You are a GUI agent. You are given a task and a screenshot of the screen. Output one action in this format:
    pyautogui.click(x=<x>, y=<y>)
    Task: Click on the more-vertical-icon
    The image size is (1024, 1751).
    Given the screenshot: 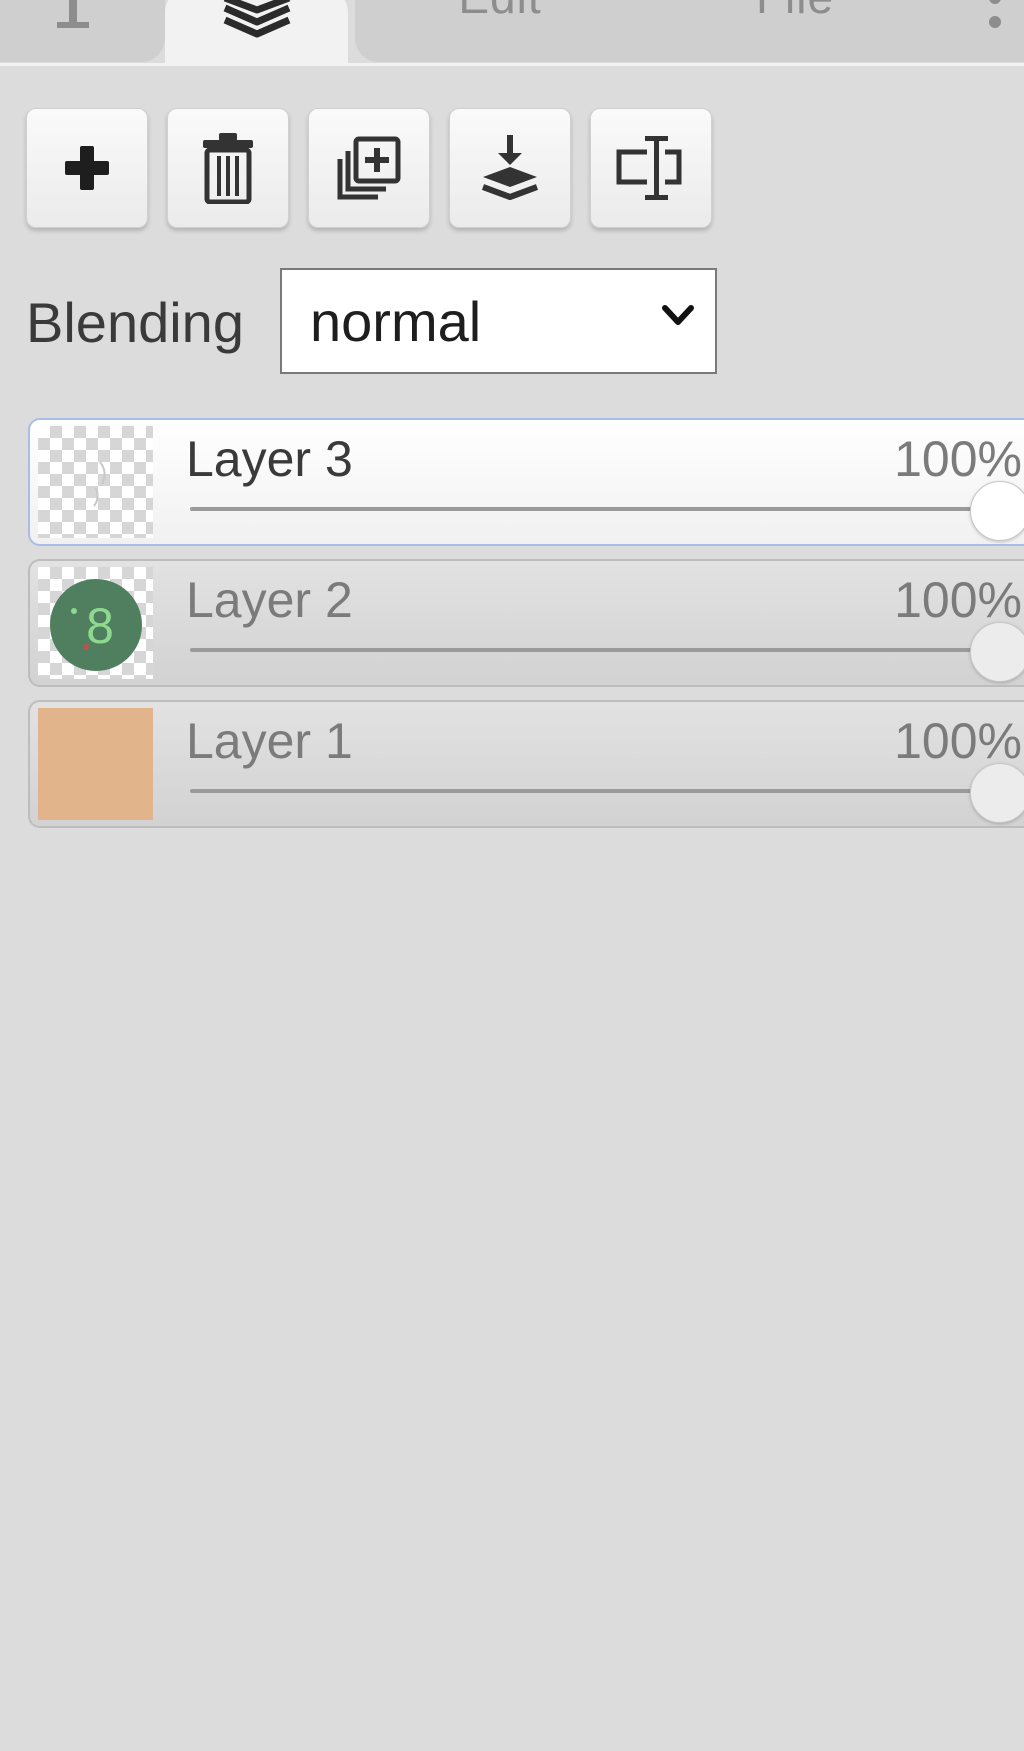 What is the action you would take?
    pyautogui.click(x=995, y=14)
    